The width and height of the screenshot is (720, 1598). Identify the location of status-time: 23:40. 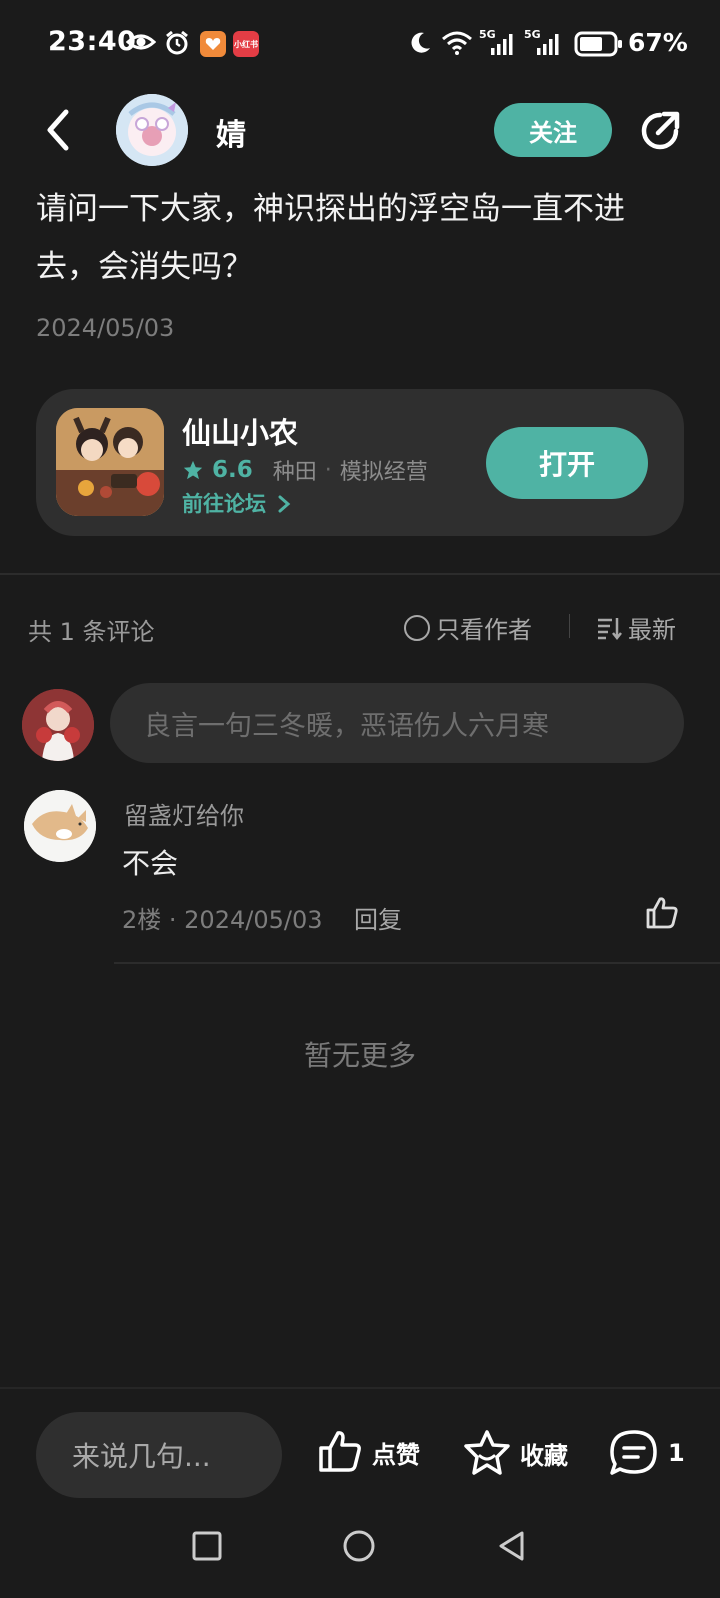
(92, 41).